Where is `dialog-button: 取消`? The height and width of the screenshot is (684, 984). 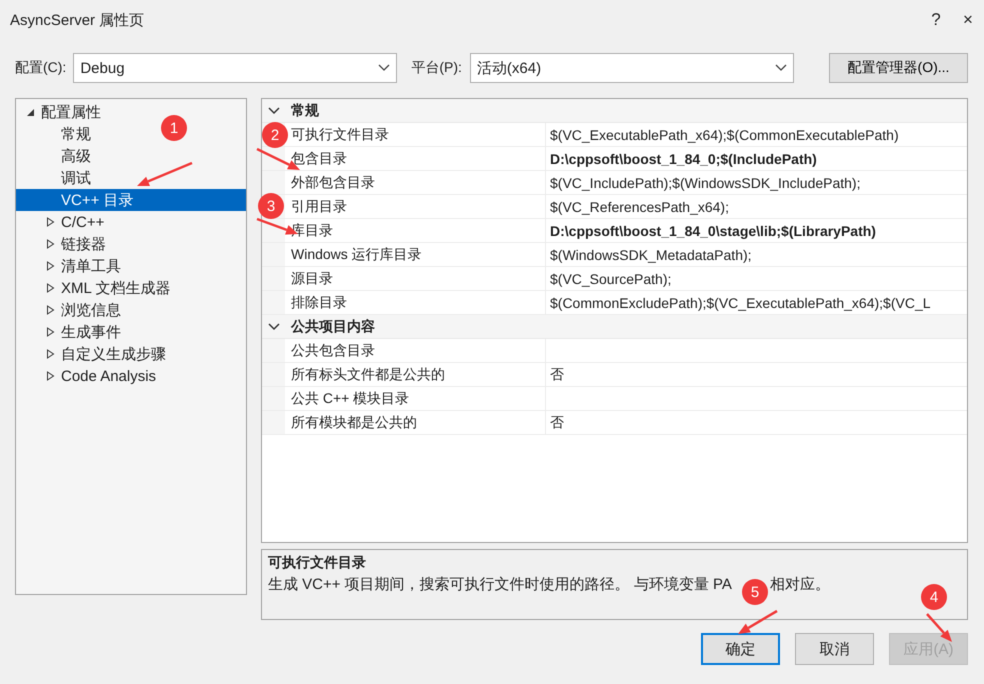
dialog-button: 取消 is located at coordinates (834, 649).